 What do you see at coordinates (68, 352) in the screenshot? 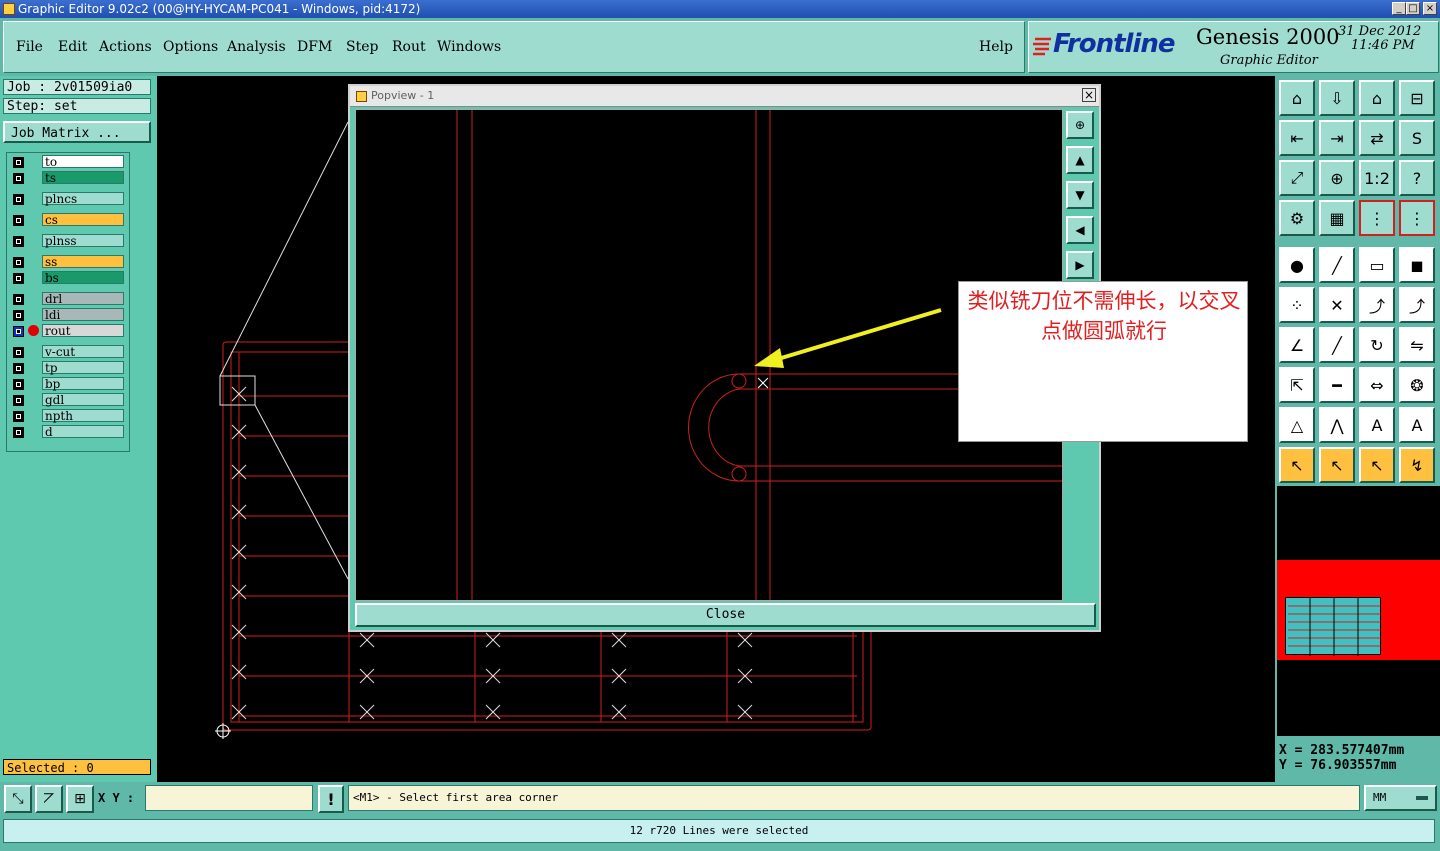
I see `layer-row-v-cut: v-cut` at bounding box center [68, 352].